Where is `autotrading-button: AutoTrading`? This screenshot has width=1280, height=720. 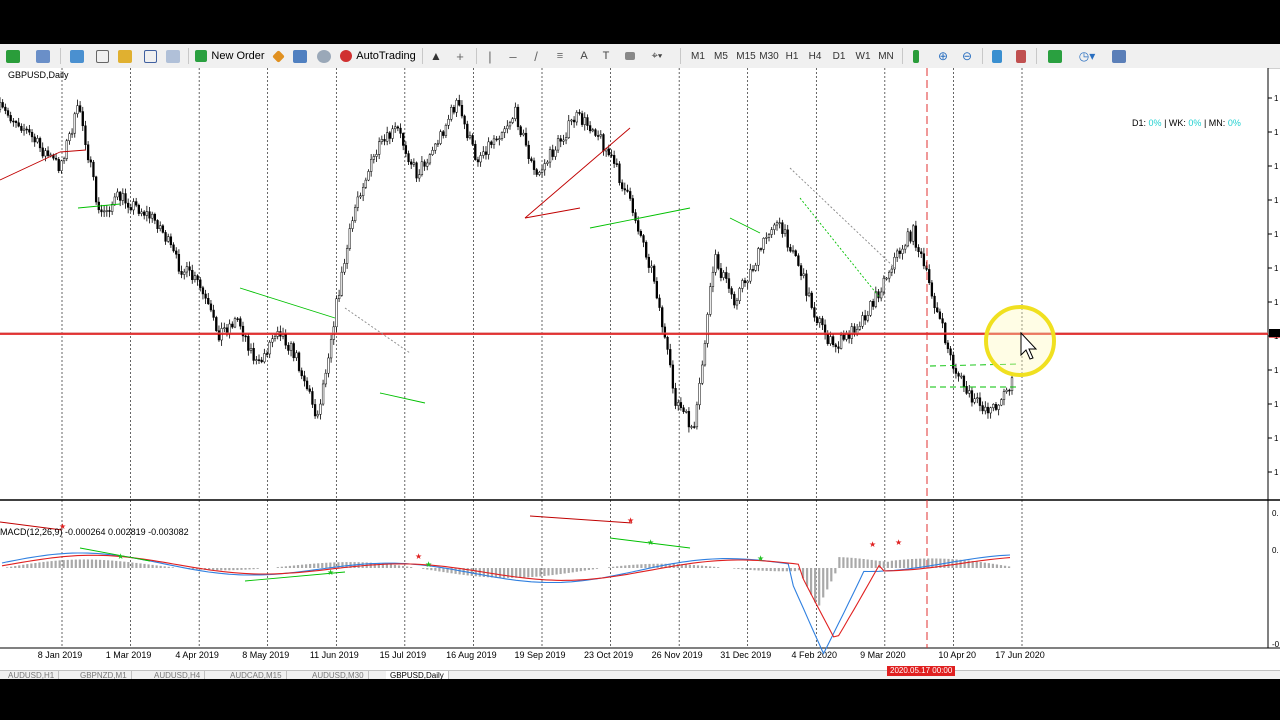 autotrading-button: AutoTrading is located at coordinates (378, 56).